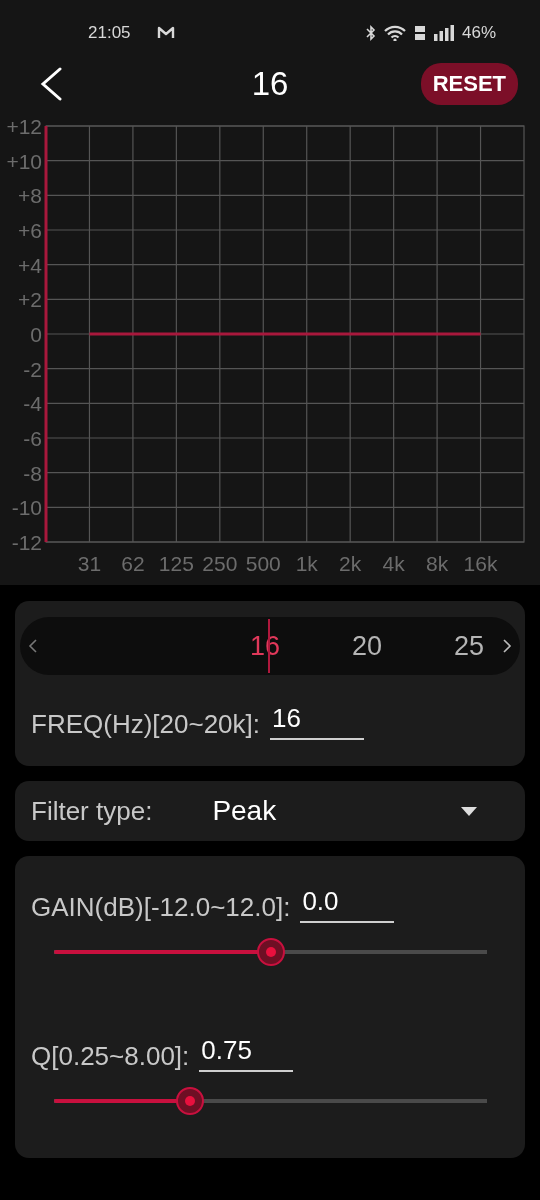 The width and height of the screenshot is (540, 1200). What do you see at coordinates (478, 33) in the screenshot?
I see `battery-percent: 46%` at bounding box center [478, 33].